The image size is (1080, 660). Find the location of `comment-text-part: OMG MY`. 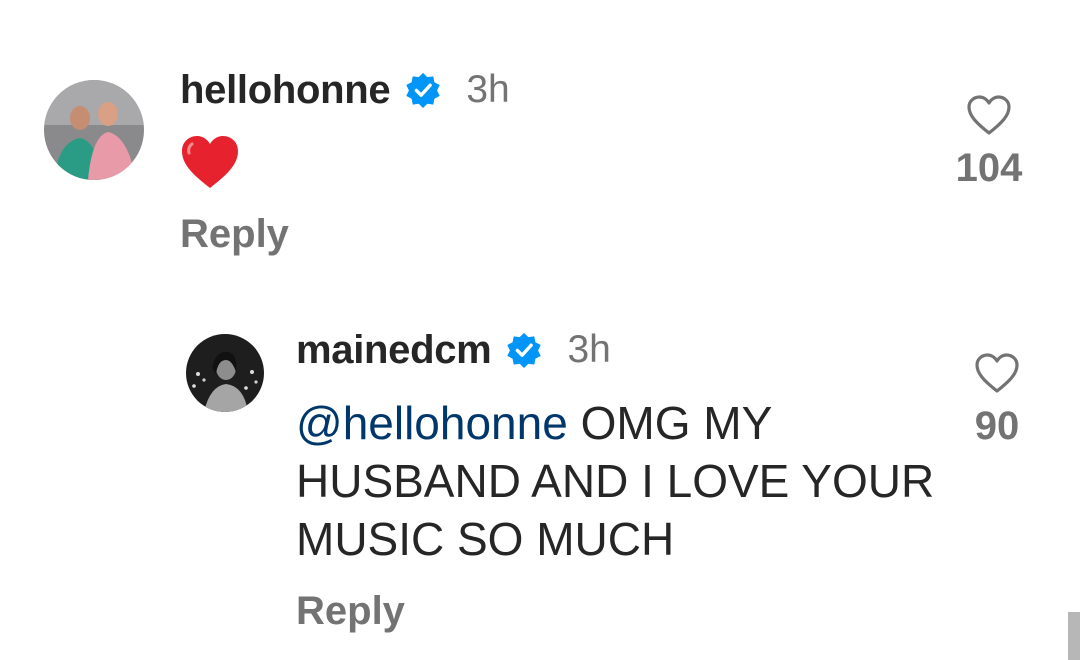

comment-text-part: OMG MY is located at coordinates (670, 423).